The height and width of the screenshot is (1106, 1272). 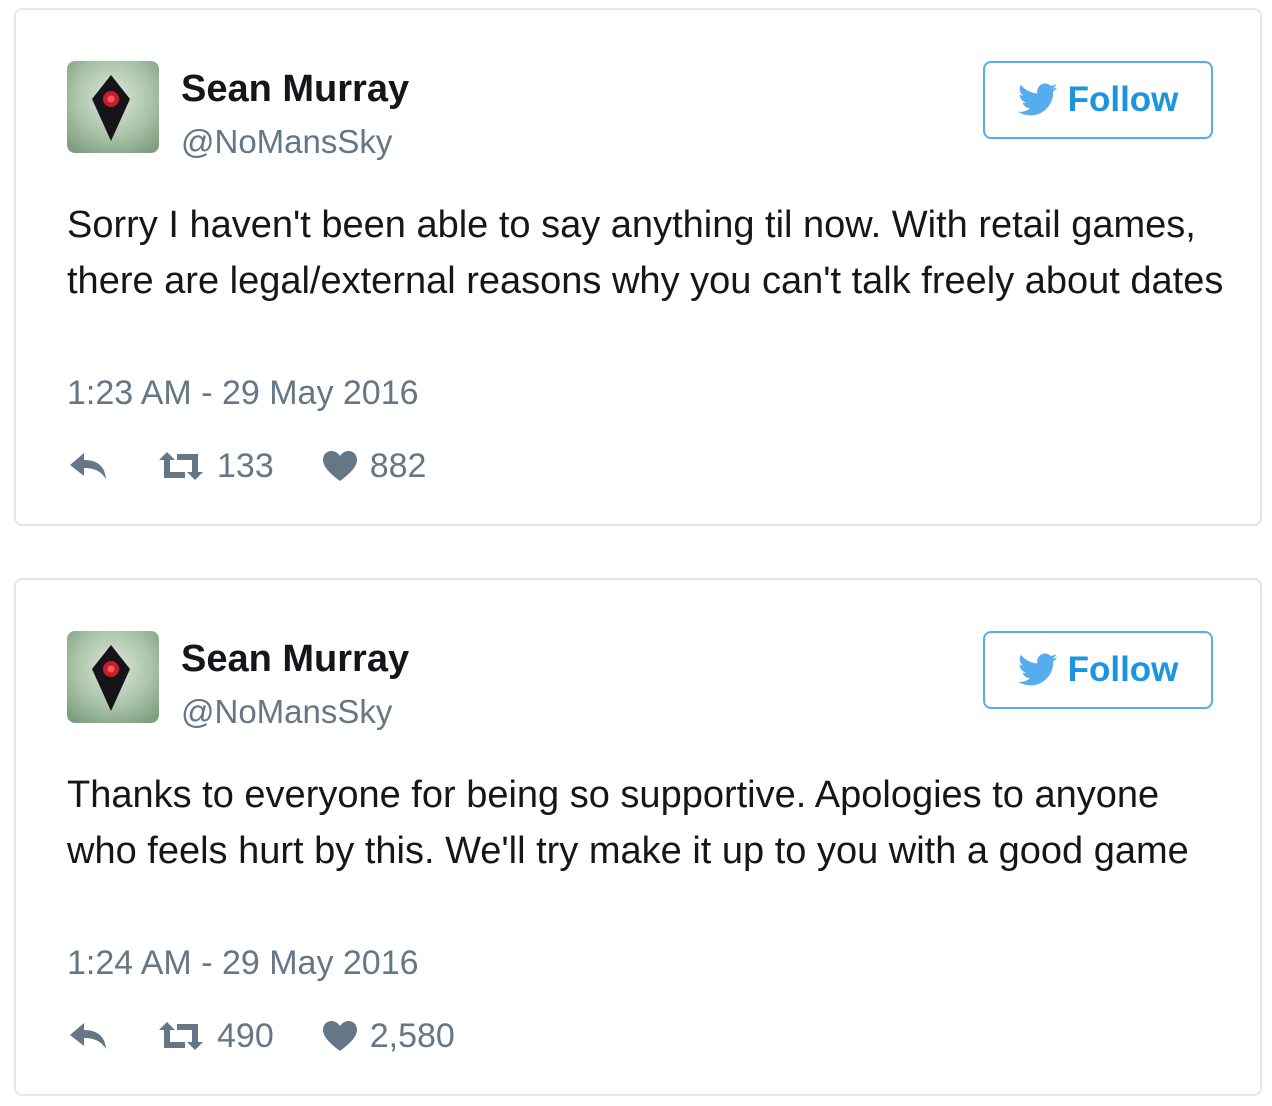 What do you see at coordinates (398, 465) in the screenshot?
I see `like-count: 882` at bounding box center [398, 465].